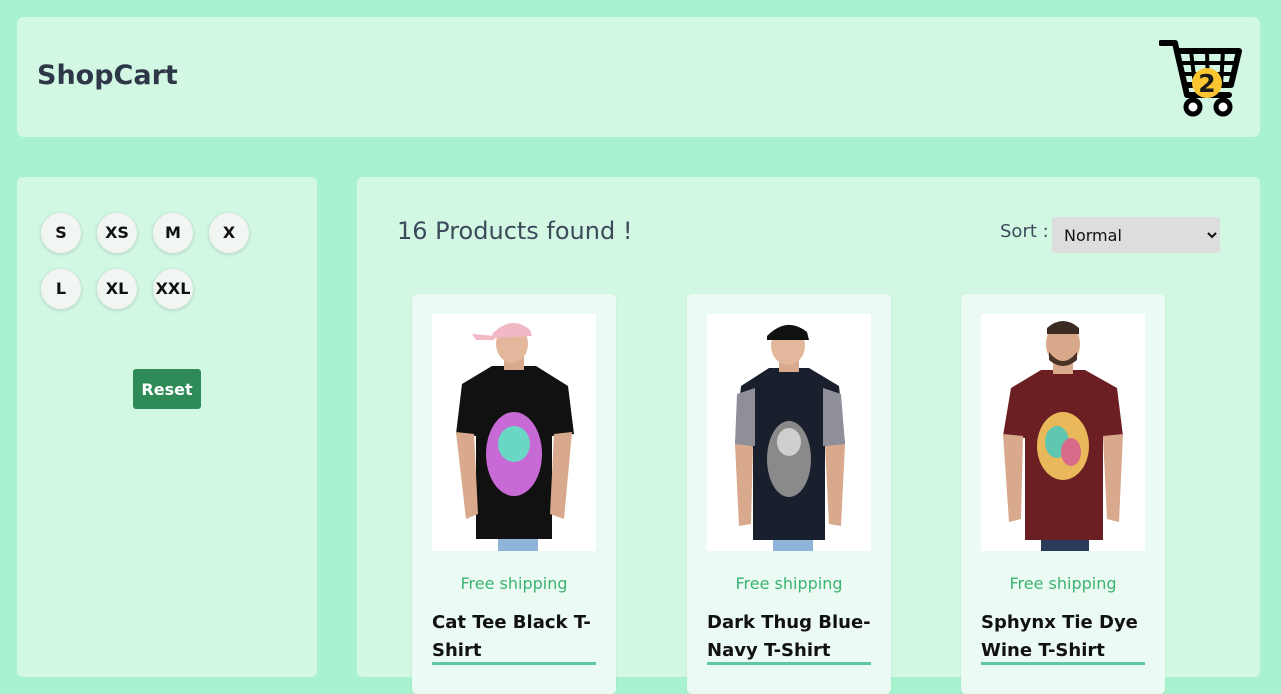 The height and width of the screenshot is (694, 1281). I want to click on product-card: Free shipping Cat Tee Black T-Shirt, so click(514, 494).